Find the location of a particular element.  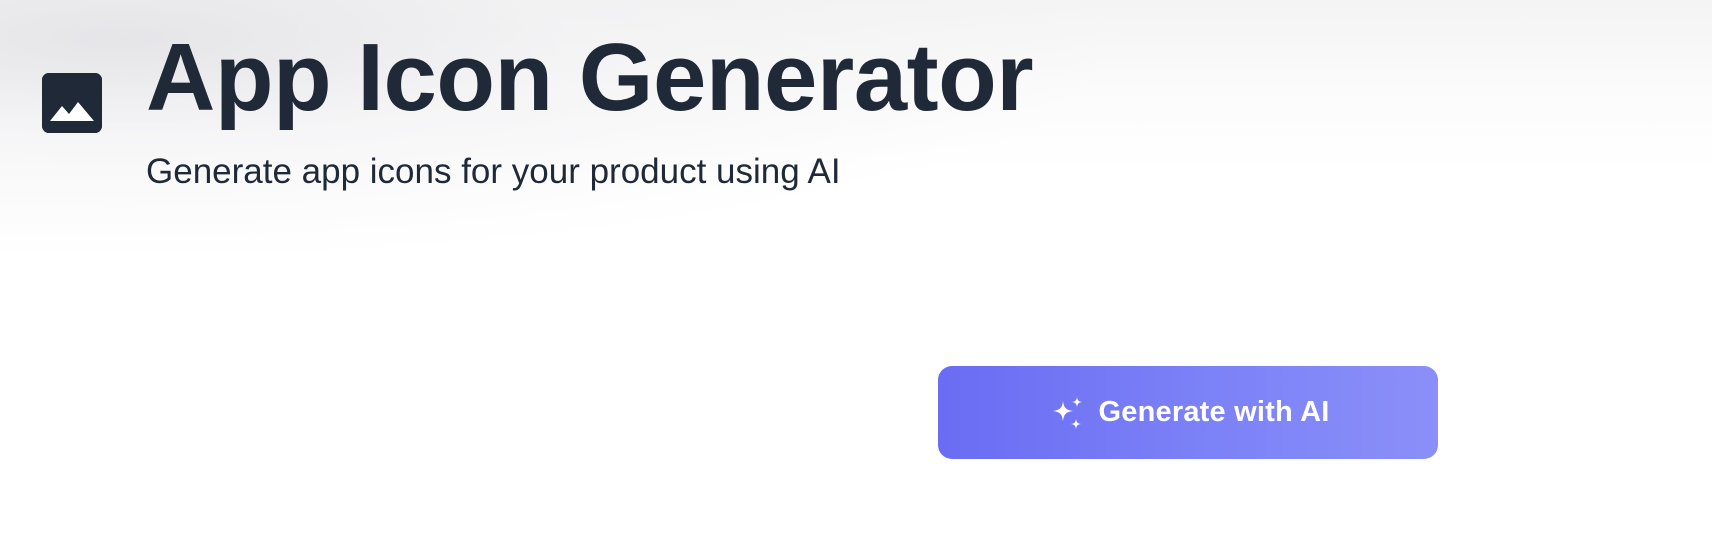

generate-button-content: Generate with AI is located at coordinates (1188, 413).